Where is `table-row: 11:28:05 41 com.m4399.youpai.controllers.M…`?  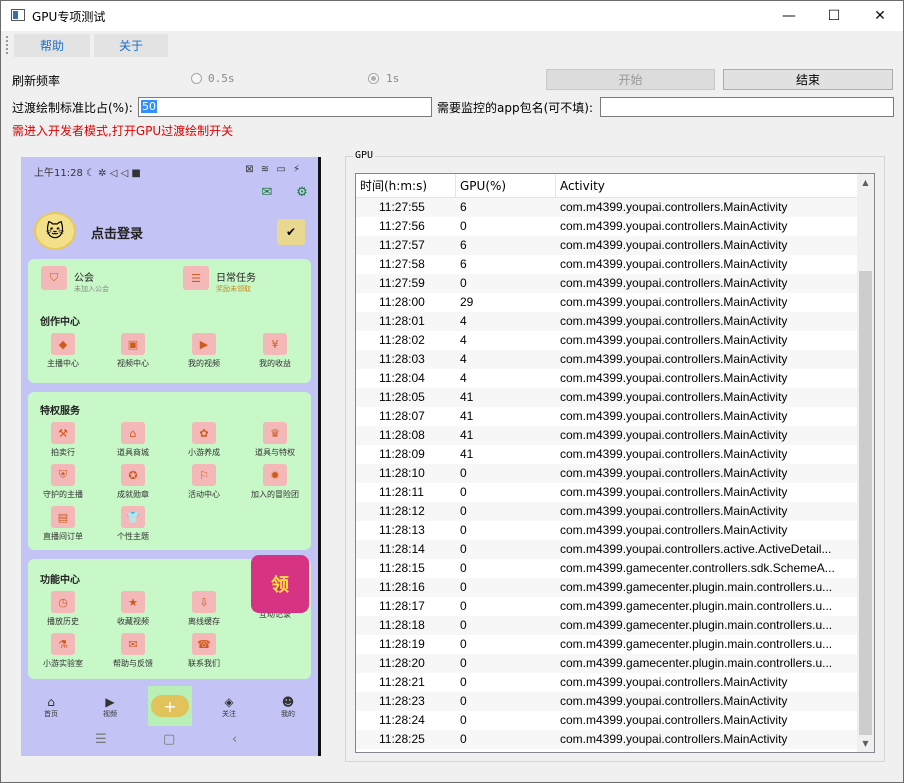 table-row: 11:28:05 41 com.m4399.youpai.controllers.M… is located at coordinates (607, 397).